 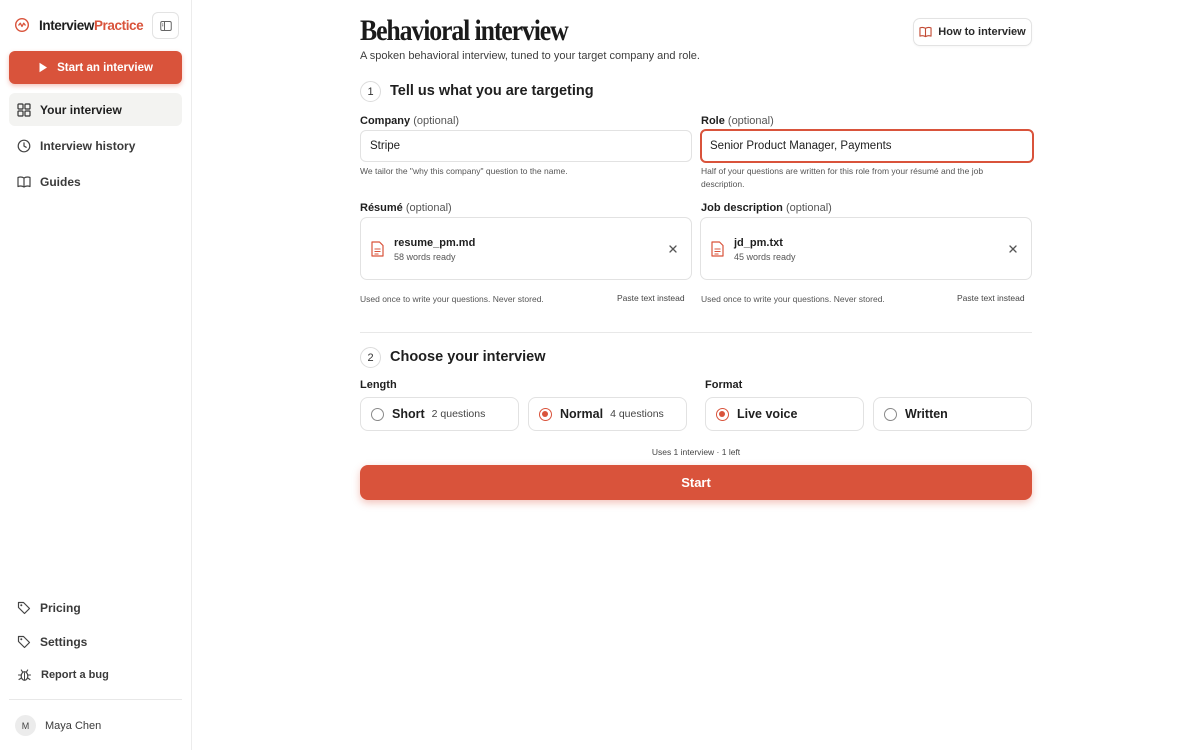 I want to click on length-option-normal: Normal 4 questions, so click(x=607, y=414).